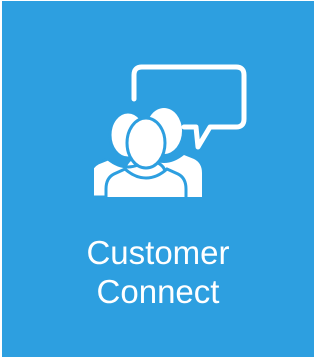 The width and height of the screenshot is (320, 359). Describe the element at coordinates (158, 291) in the screenshot. I see `tile-label-line-2: Connect` at that location.